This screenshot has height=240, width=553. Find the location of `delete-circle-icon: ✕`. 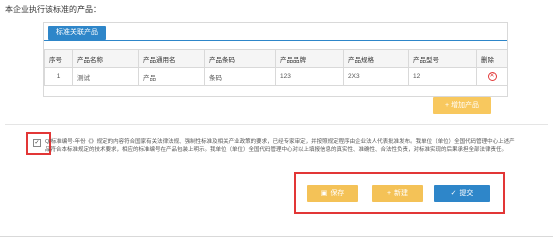

delete-circle-icon: ✕ is located at coordinates (492, 76).